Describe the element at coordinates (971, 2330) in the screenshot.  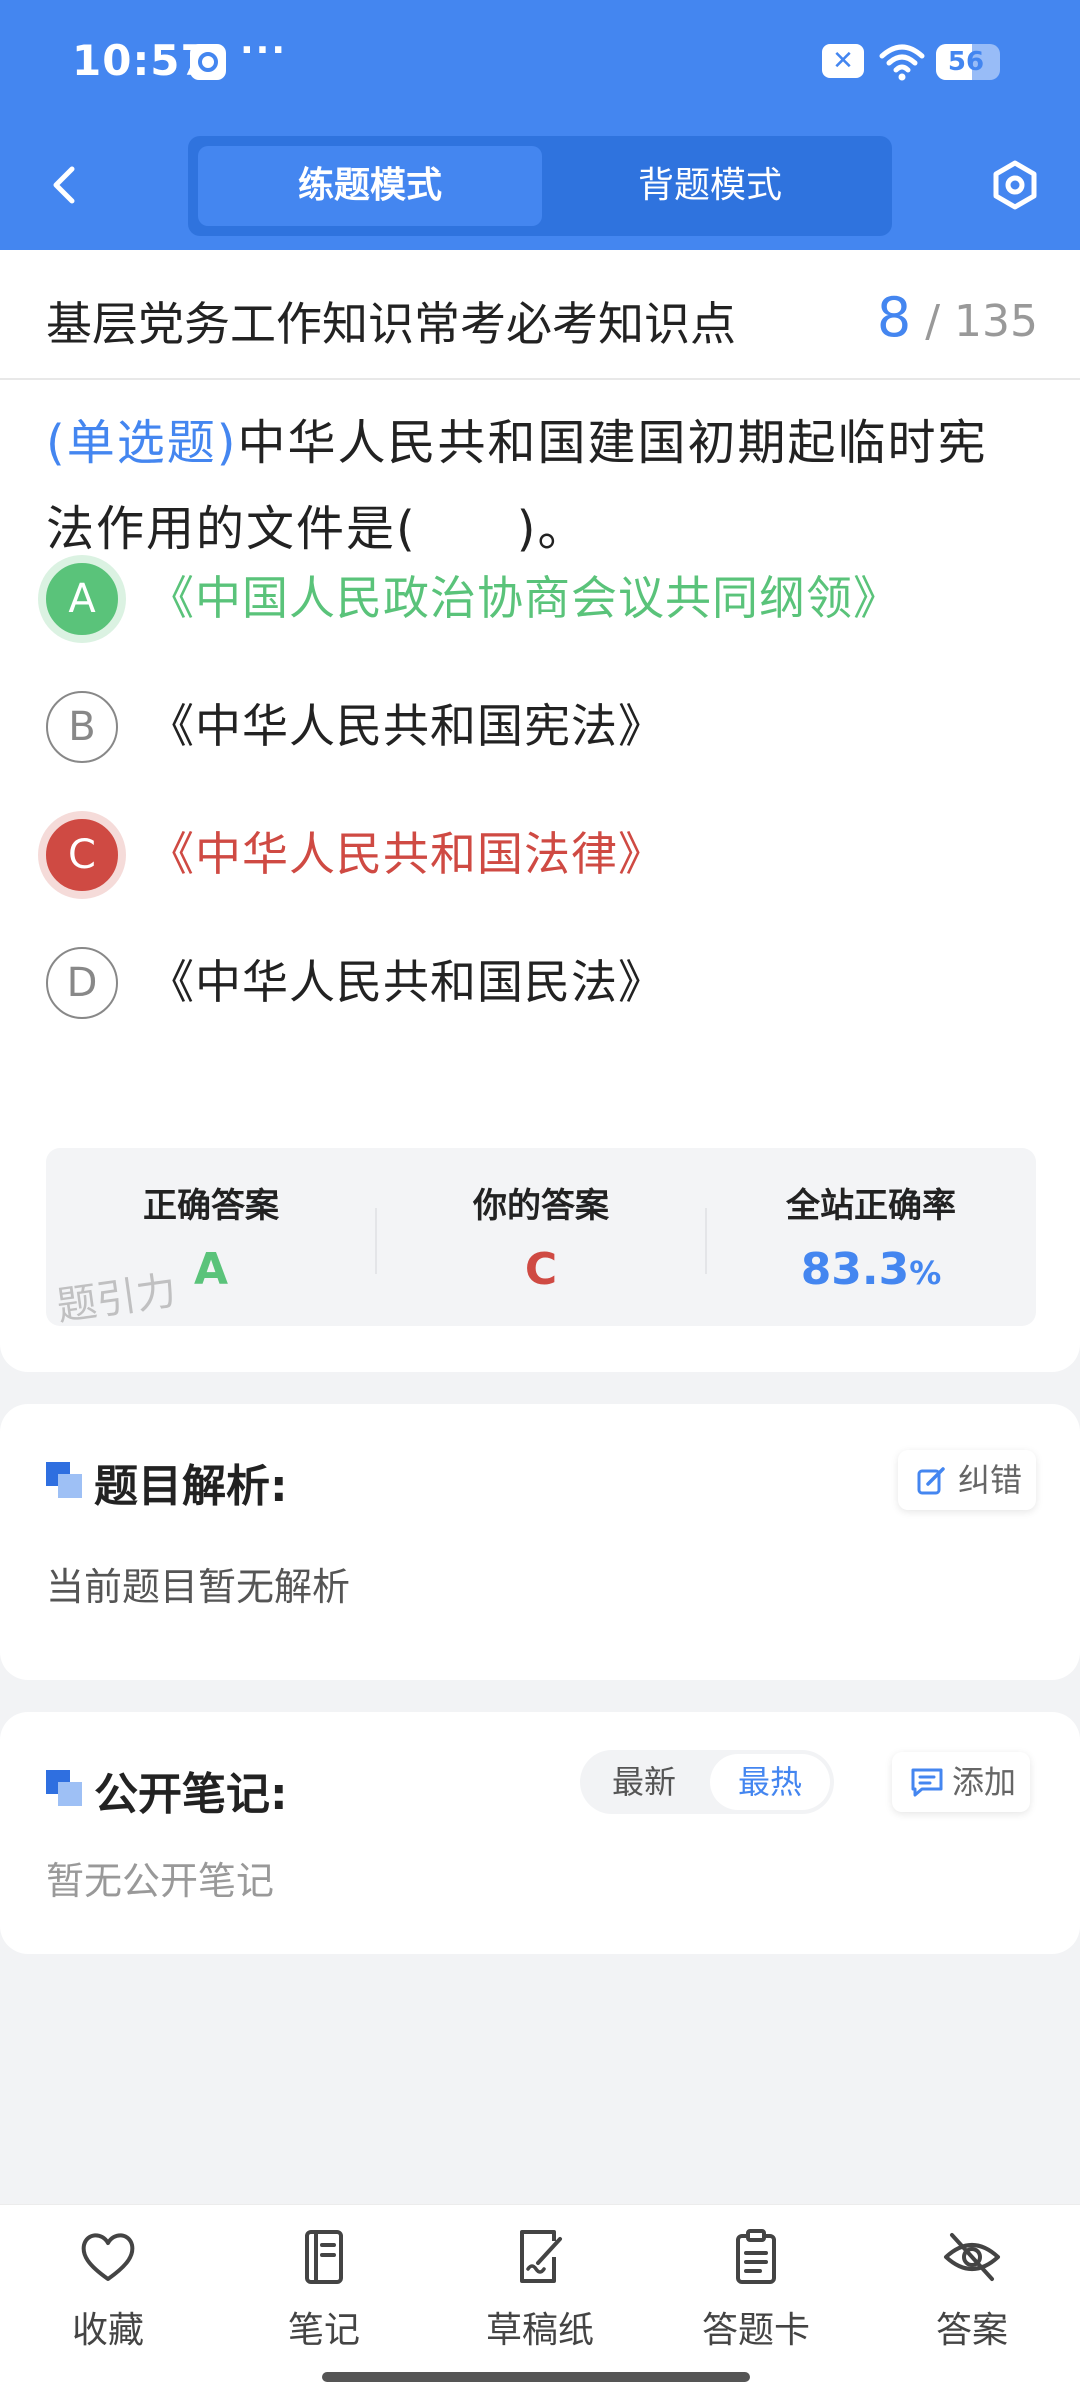
I see `nav-label: 答案` at that location.